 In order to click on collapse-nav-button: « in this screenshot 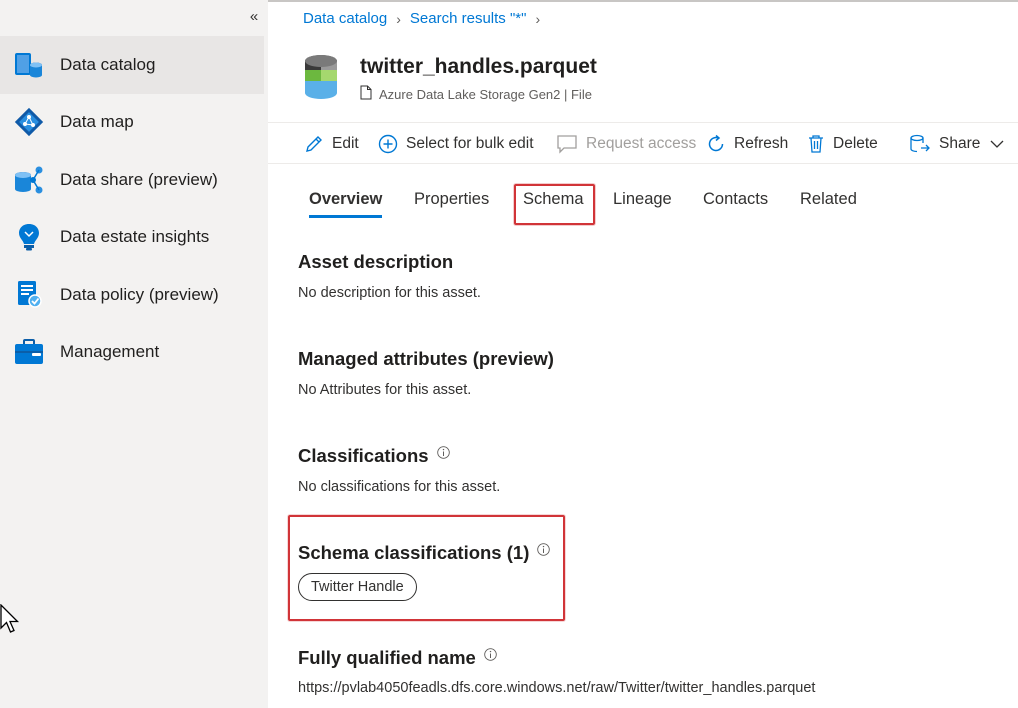, I will do `click(254, 18)`.